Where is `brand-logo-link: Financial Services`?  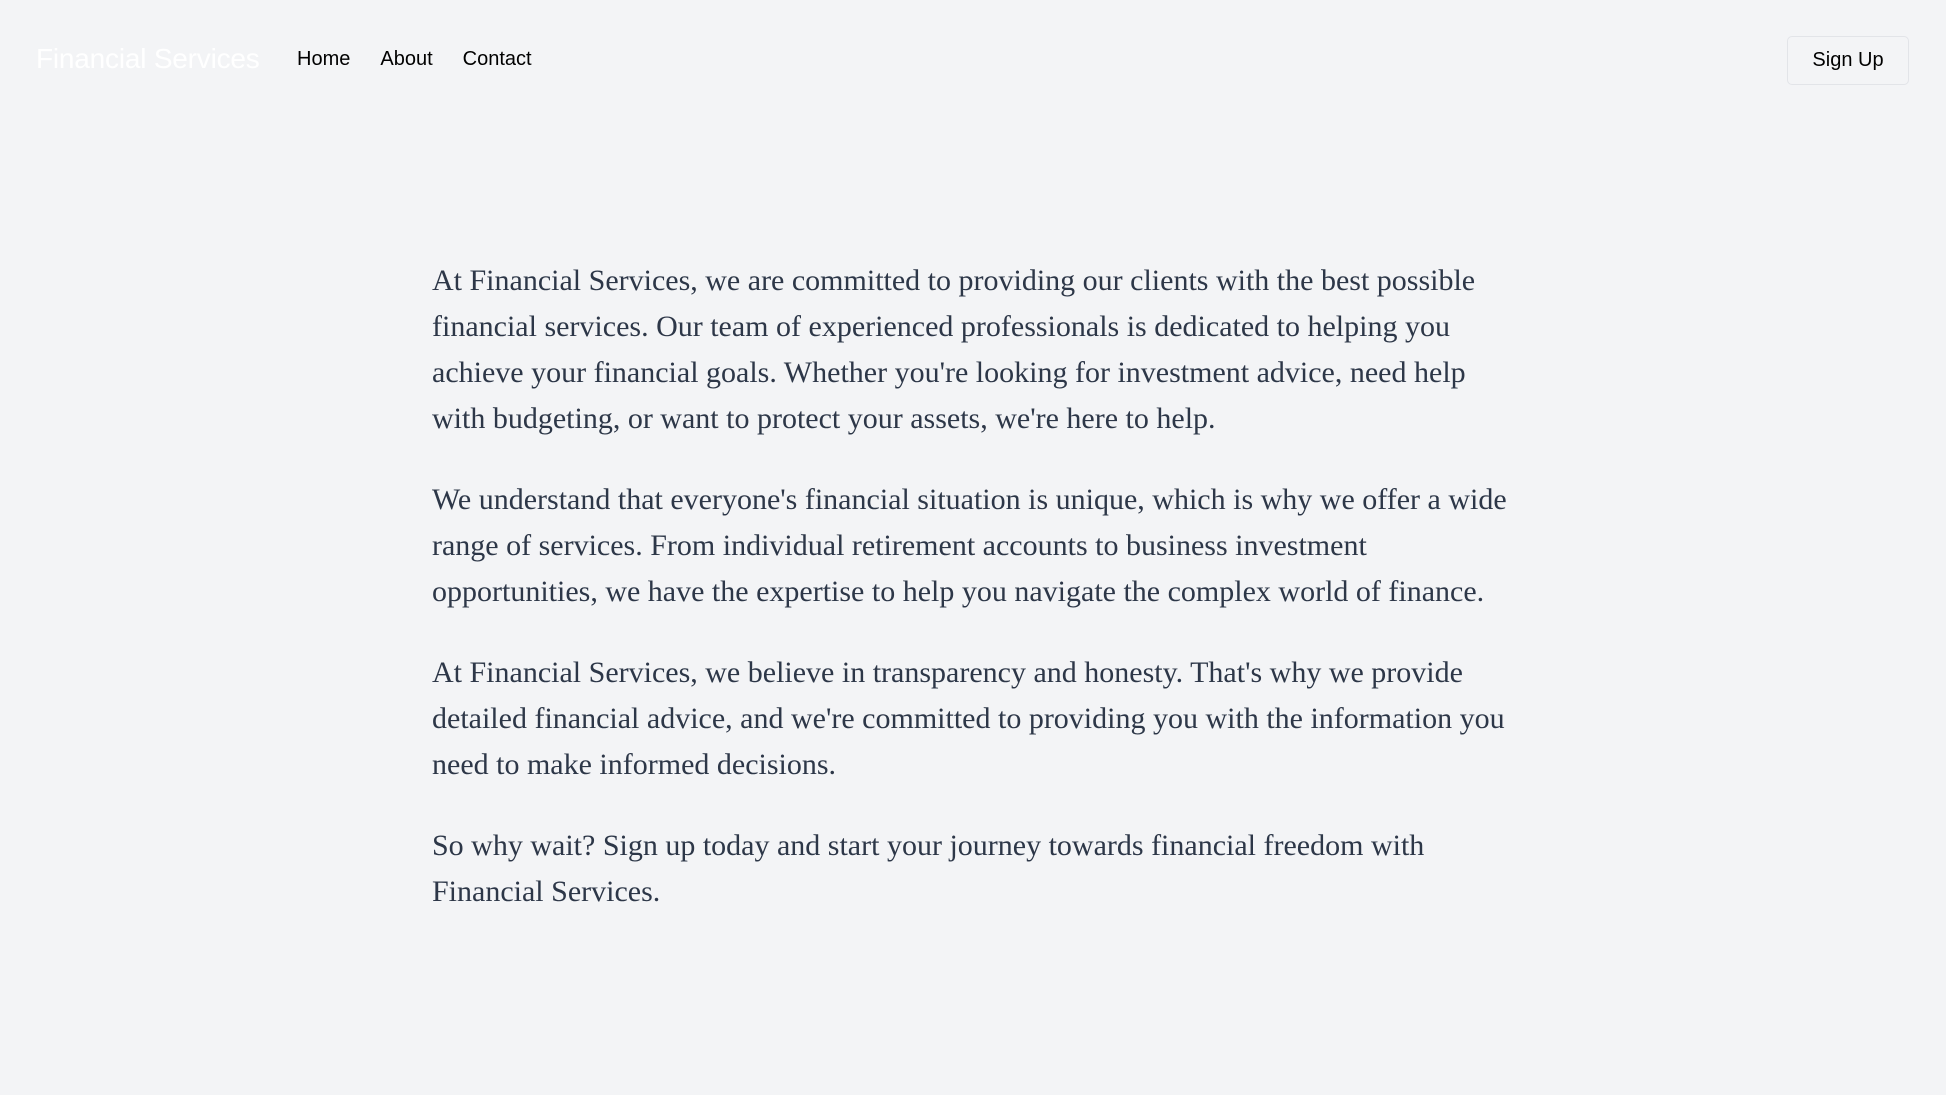
brand-logo-link: Financial Services is located at coordinates (148, 59).